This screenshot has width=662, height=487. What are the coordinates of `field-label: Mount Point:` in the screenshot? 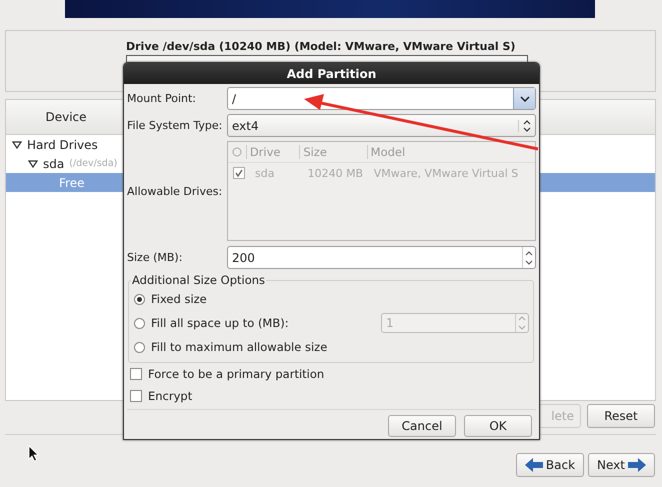 It's located at (162, 98).